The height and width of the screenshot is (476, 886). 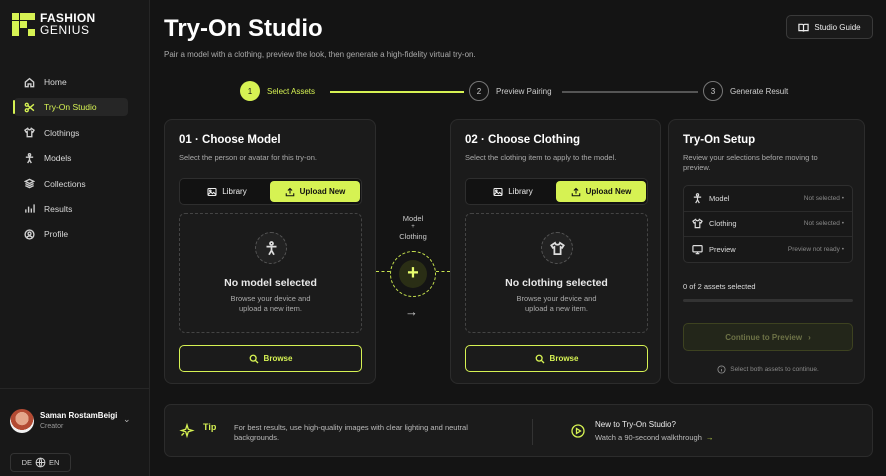 What do you see at coordinates (270, 358) in the screenshot?
I see `browse-model-button: Browse` at bounding box center [270, 358].